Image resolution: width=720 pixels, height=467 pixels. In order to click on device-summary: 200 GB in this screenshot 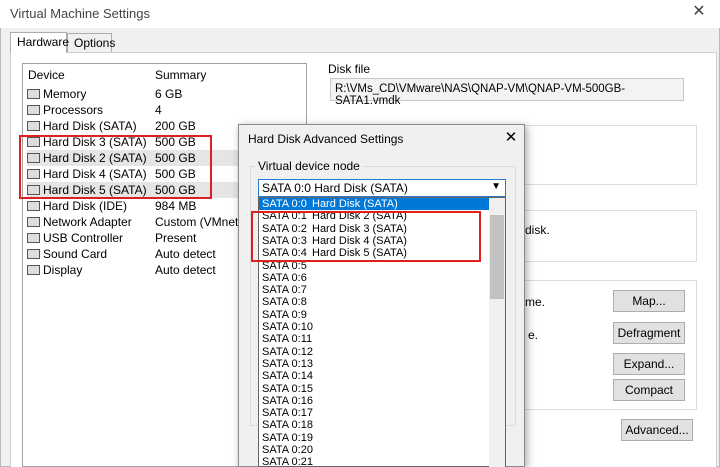, I will do `click(175, 126)`.